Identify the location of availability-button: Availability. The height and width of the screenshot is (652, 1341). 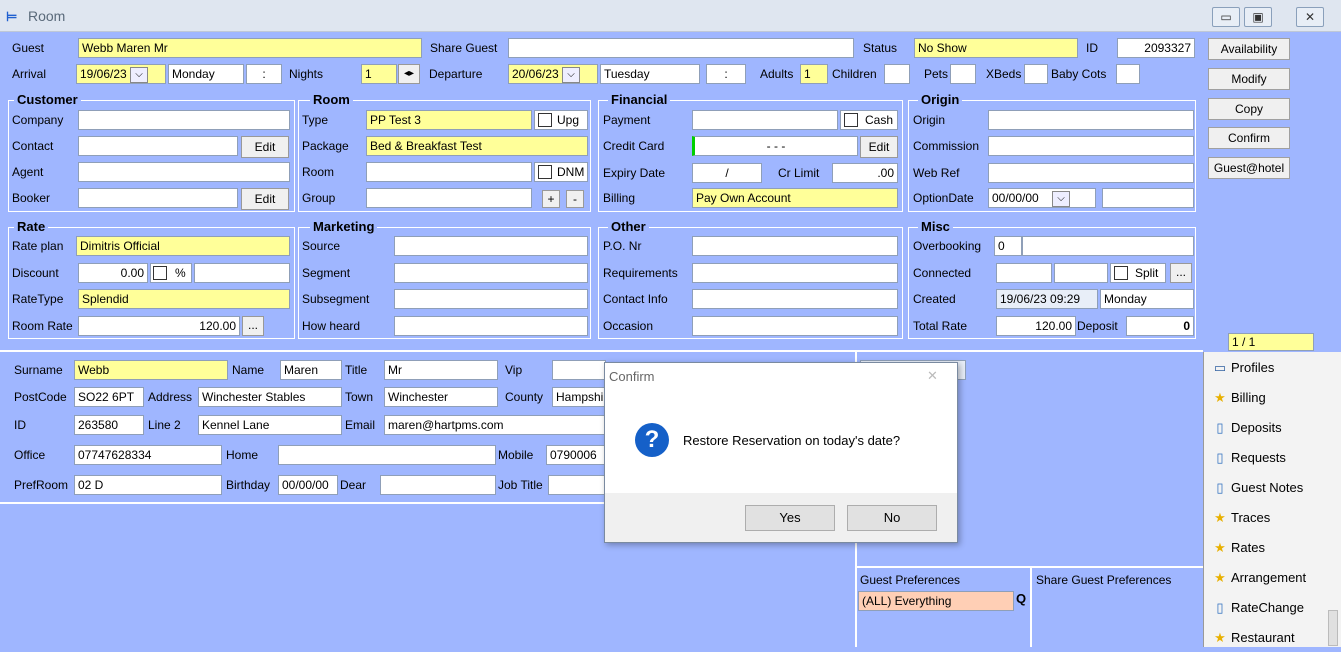
(1249, 49).